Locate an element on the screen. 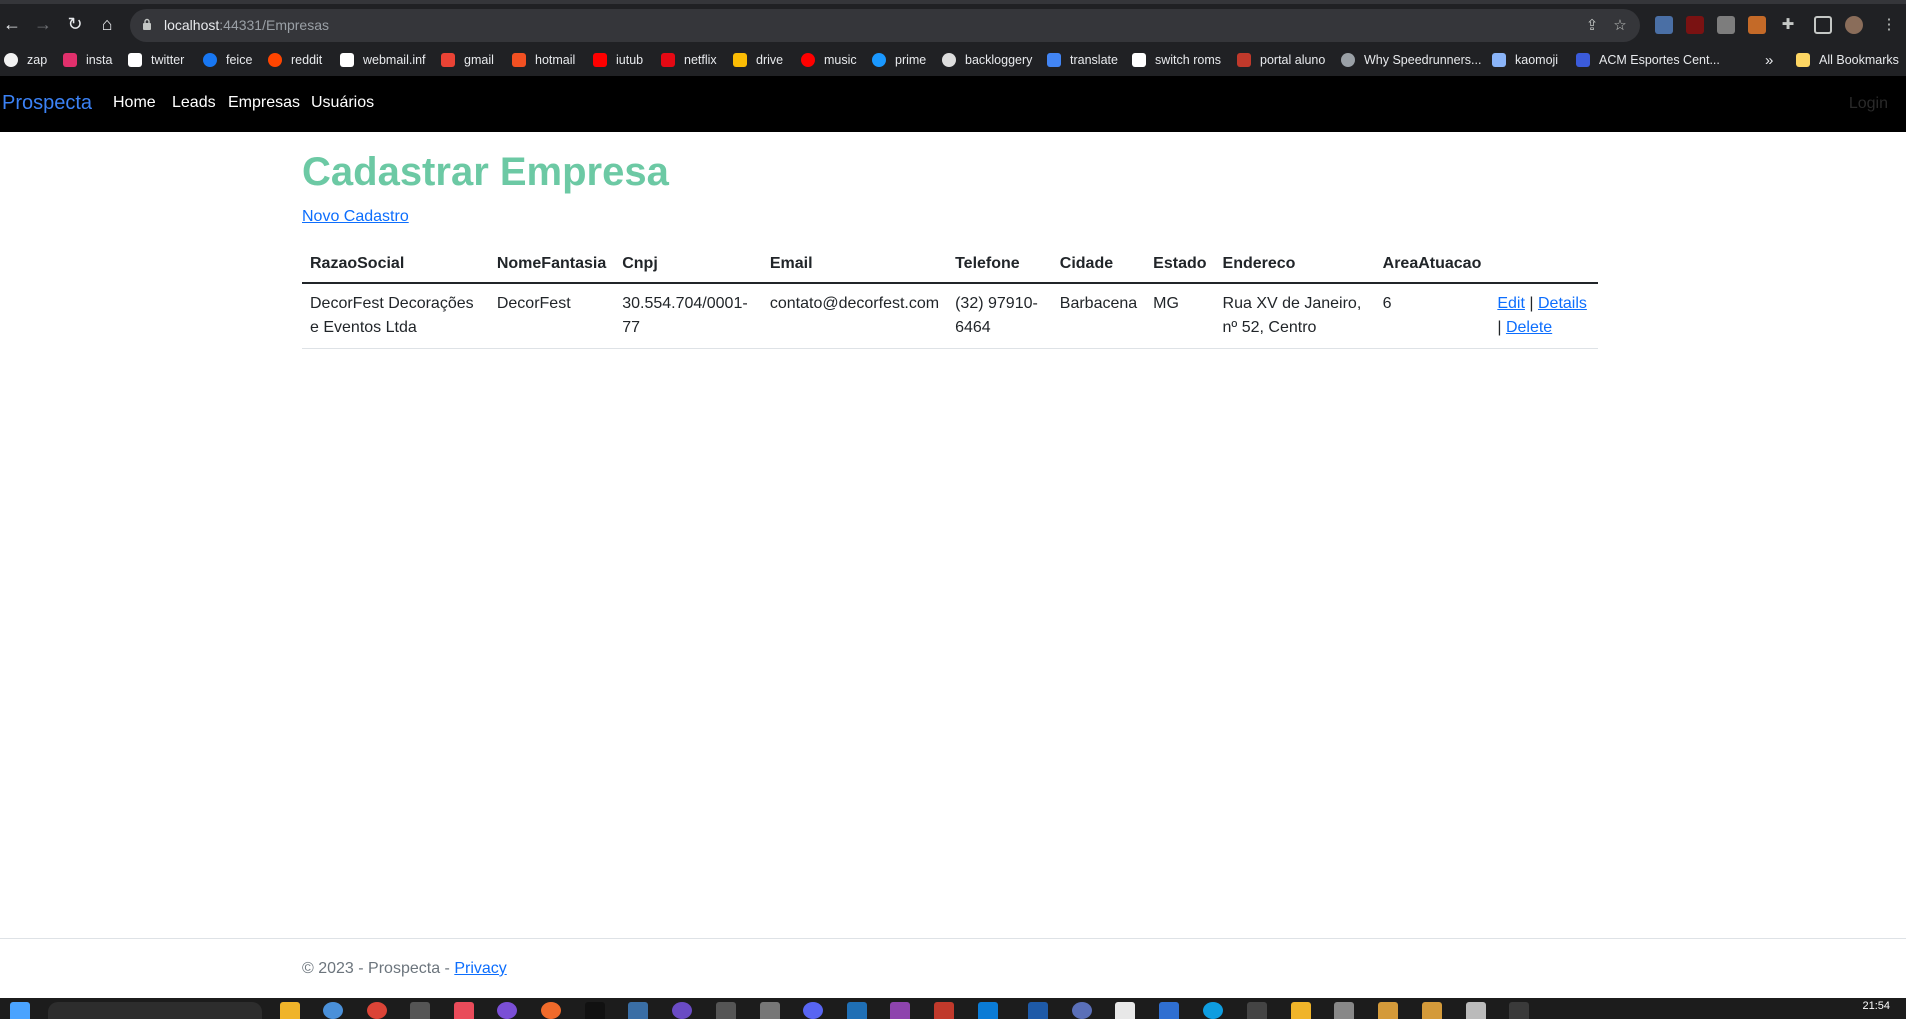  browser-toolbar: ← → ↻ ⌂ localhost:44331/Empresas ⇪ ☆ ✚ ⋮ is located at coordinates (953, 22).